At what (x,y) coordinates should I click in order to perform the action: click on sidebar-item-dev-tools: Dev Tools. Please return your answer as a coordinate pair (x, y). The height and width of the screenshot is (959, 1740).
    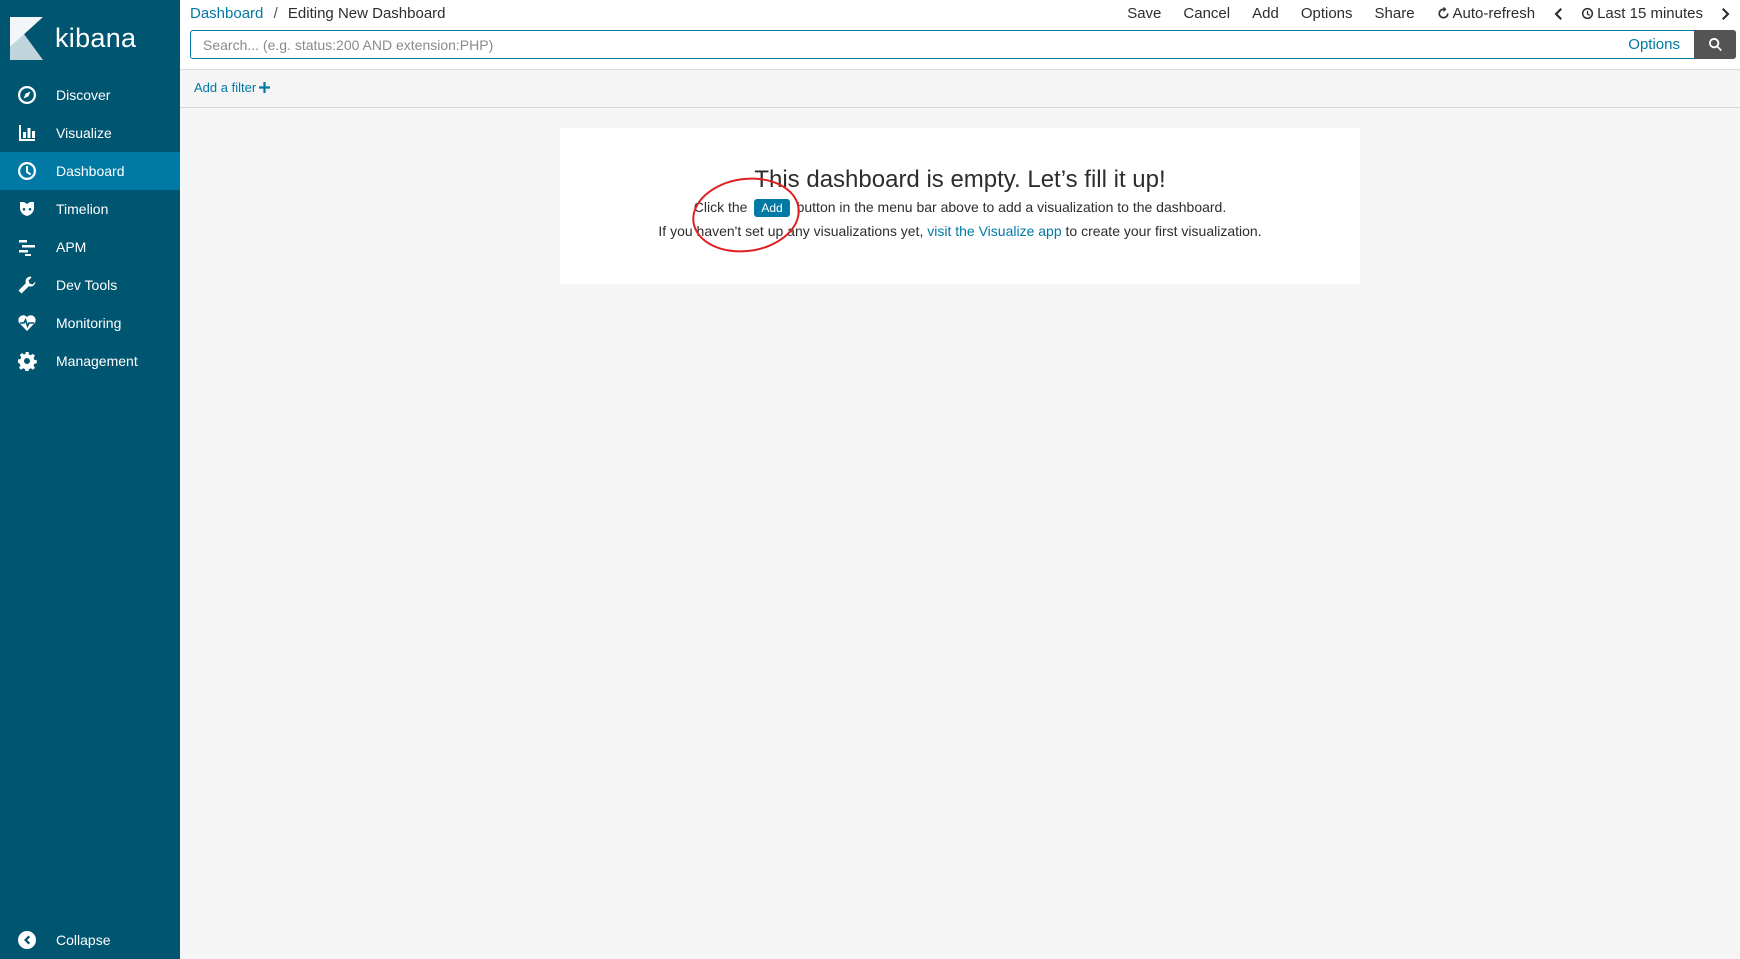
    Looking at the image, I should click on (90, 285).